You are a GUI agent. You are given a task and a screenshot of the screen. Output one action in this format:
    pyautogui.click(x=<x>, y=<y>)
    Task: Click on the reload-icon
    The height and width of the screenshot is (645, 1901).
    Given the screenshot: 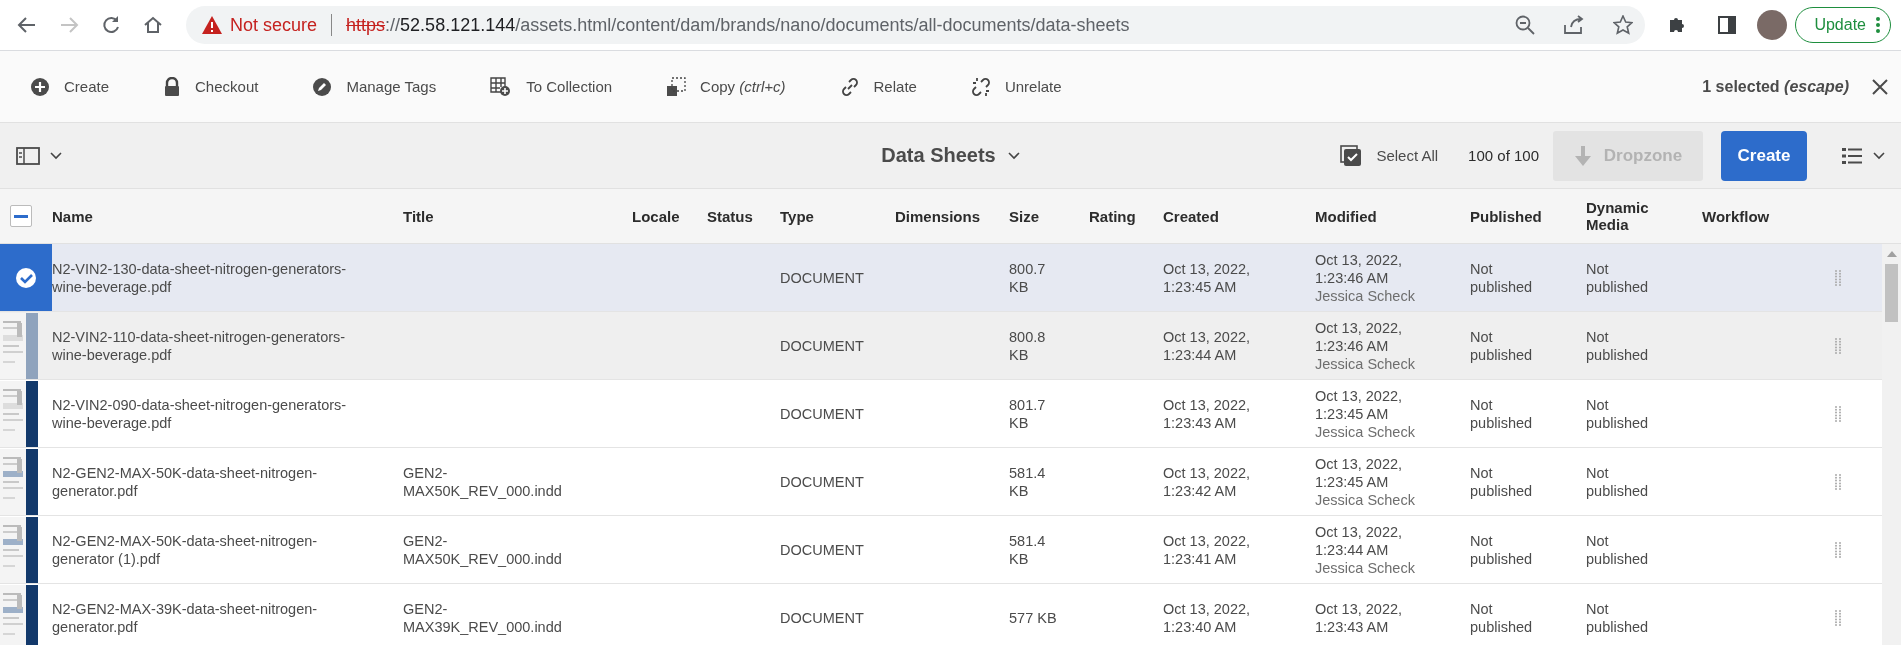 What is the action you would take?
    pyautogui.click(x=111, y=25)
    